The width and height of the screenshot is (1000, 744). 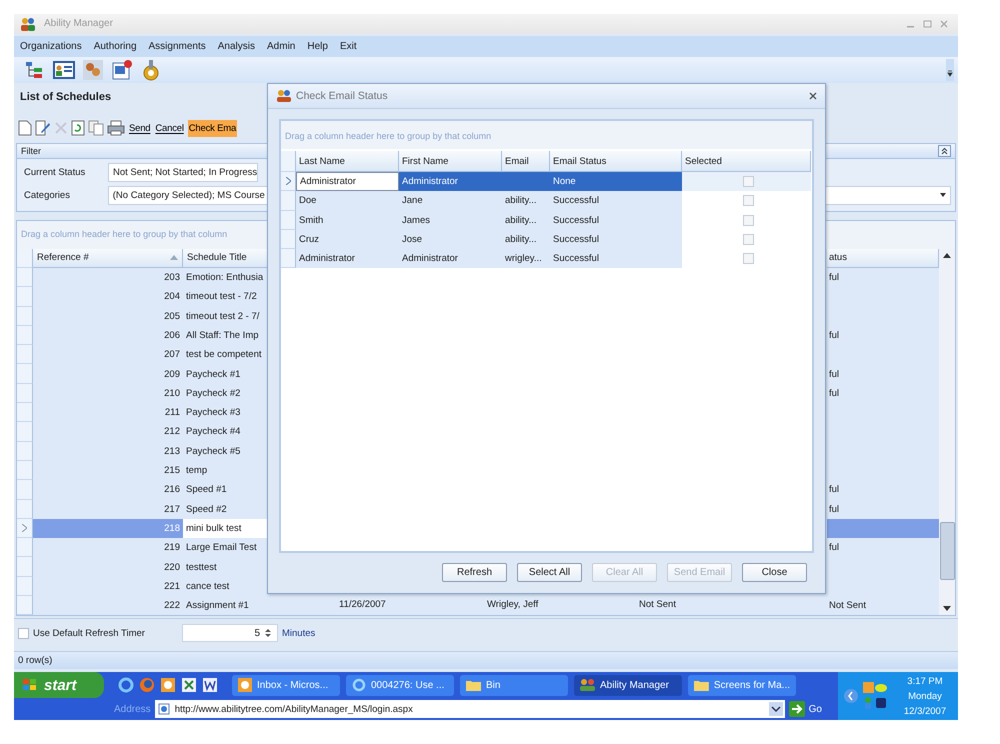 I want to click on close-icon, so click(x=813, y=96).